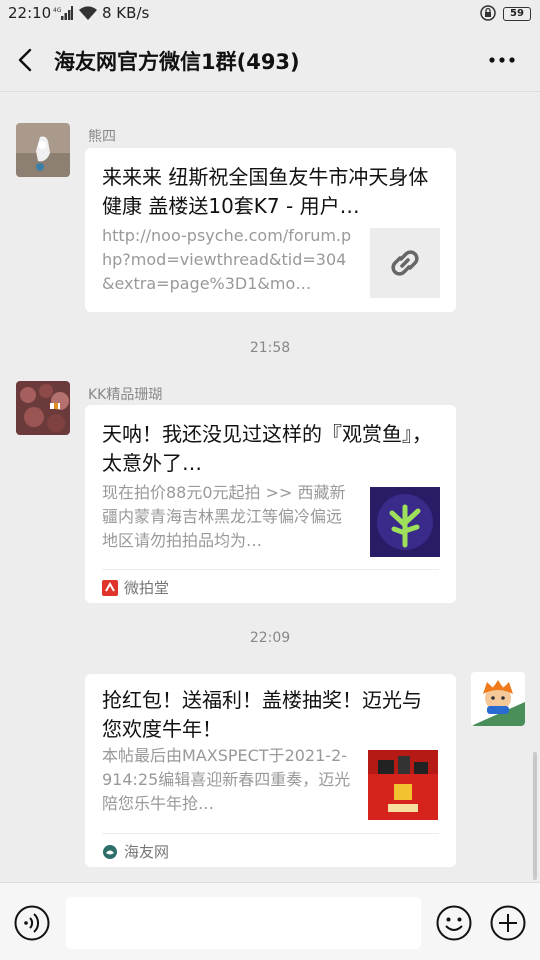 The image size is (540, 960). What do you see at coordinates (508, 923) in the screenshot?
I see `plus-icon` at bounding box center [508, 923].